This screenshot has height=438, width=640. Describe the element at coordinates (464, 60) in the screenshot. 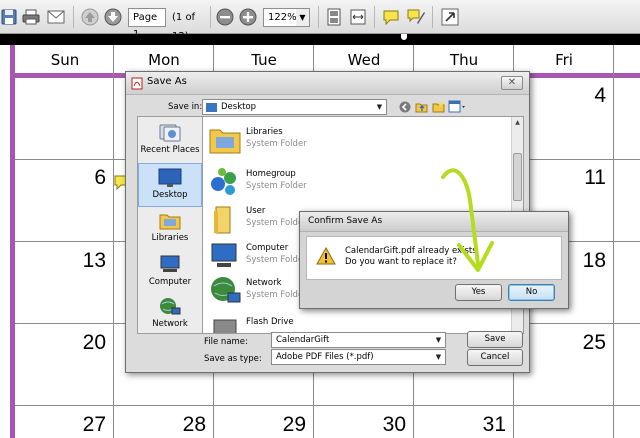

I see `day-name-thu: Thu` at that location.